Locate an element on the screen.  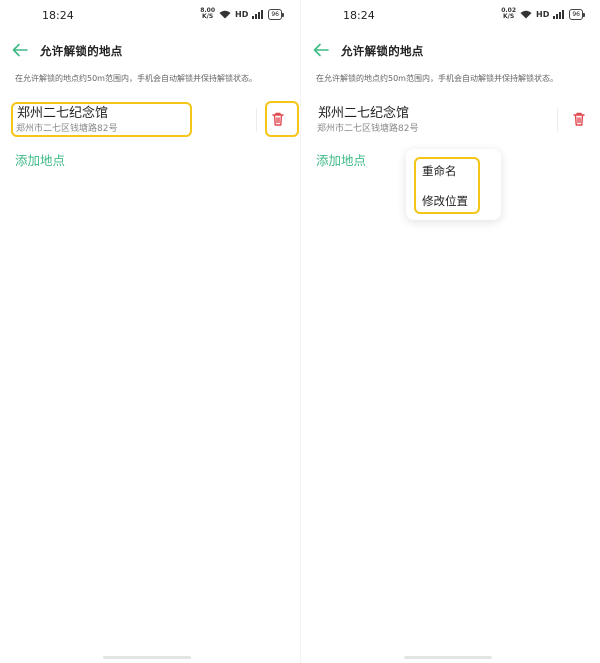
status-icons: 8.00 K/S HD 96 is located at coordinates (242, 13).